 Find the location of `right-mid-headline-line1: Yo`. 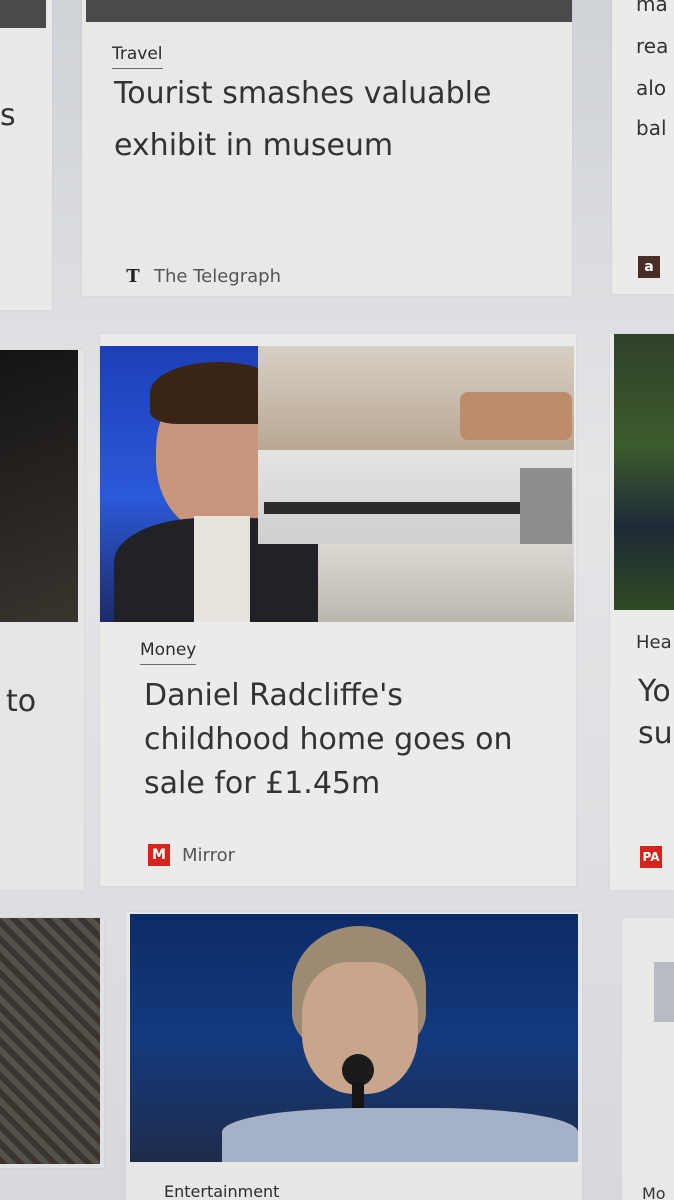

right-mid-headline-line1: Yo is located at coordinates (654, 691).